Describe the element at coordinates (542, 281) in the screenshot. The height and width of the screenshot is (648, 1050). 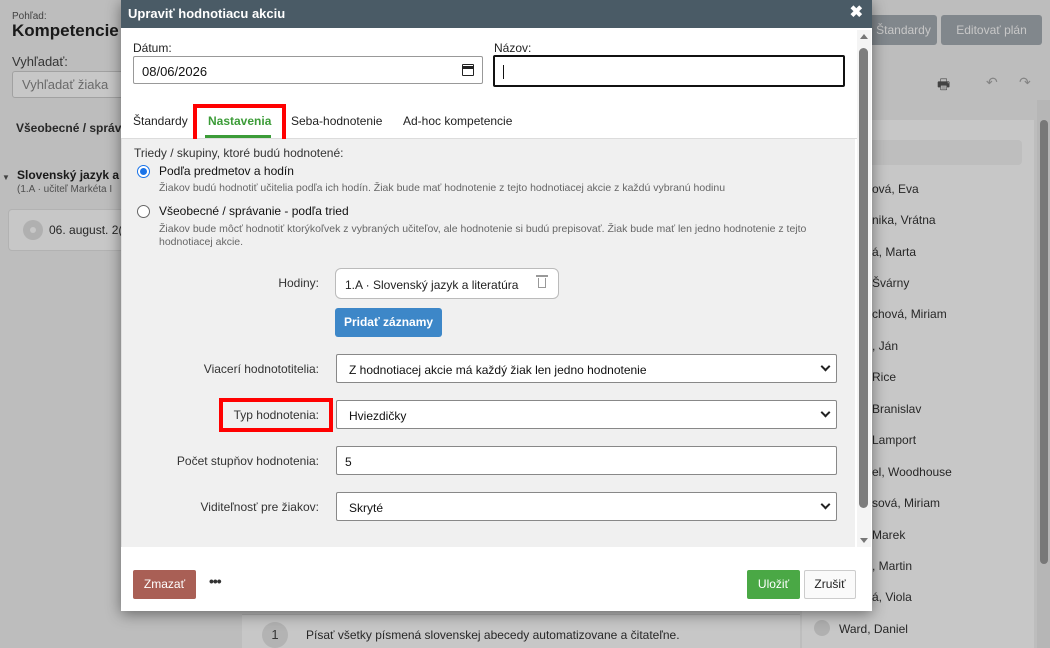
I see `trash-icon` at that location.